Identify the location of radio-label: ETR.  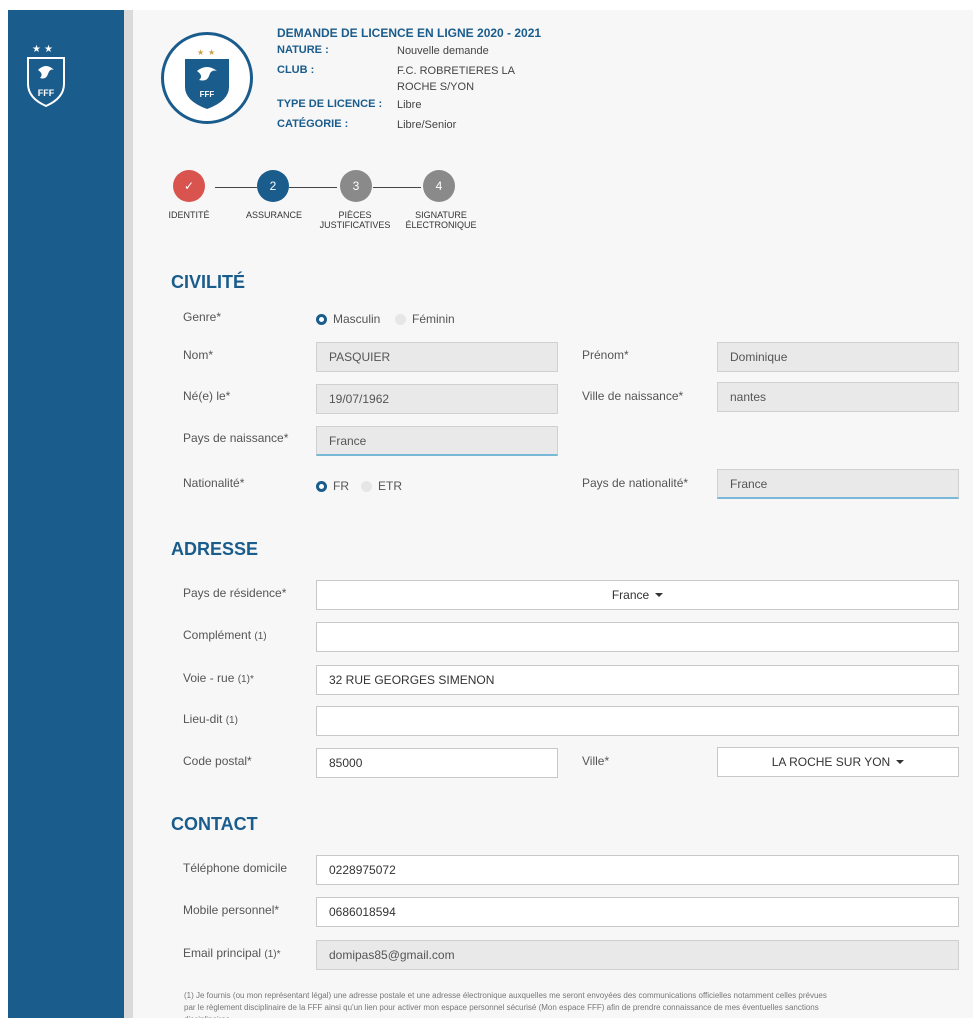
(390, 486).